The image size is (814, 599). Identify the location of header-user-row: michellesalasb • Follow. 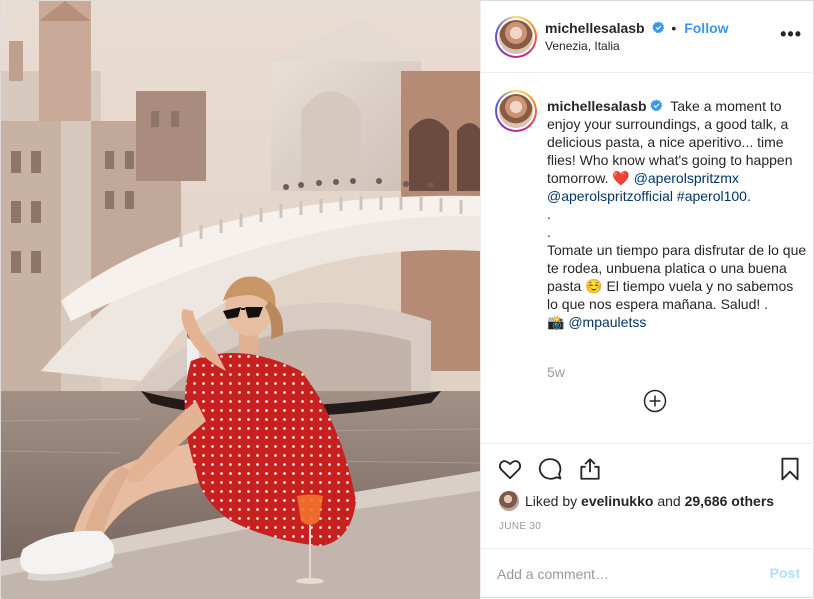
(637, 28).